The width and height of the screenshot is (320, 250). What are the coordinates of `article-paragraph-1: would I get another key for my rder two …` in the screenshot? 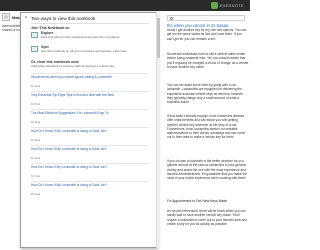 It's located at (207, 34).